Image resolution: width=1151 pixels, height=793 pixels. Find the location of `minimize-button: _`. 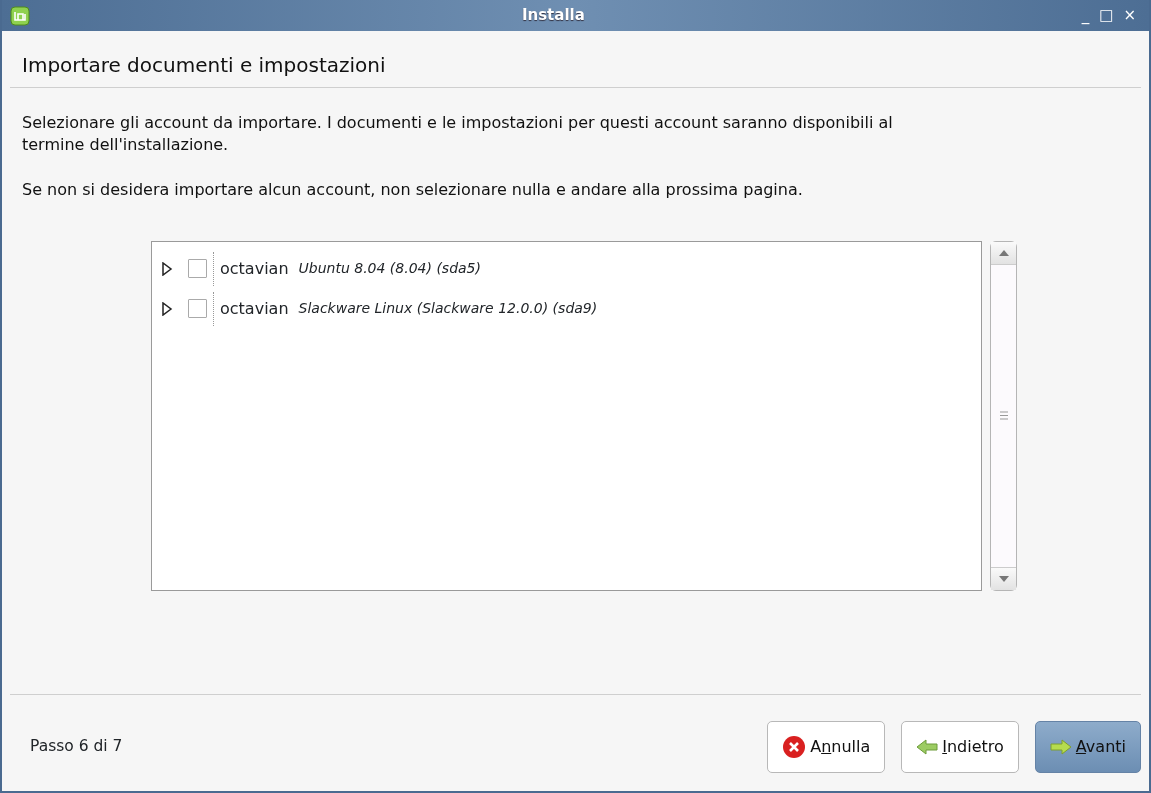

minimize-button: _ is located at coordinates (1085, 15).